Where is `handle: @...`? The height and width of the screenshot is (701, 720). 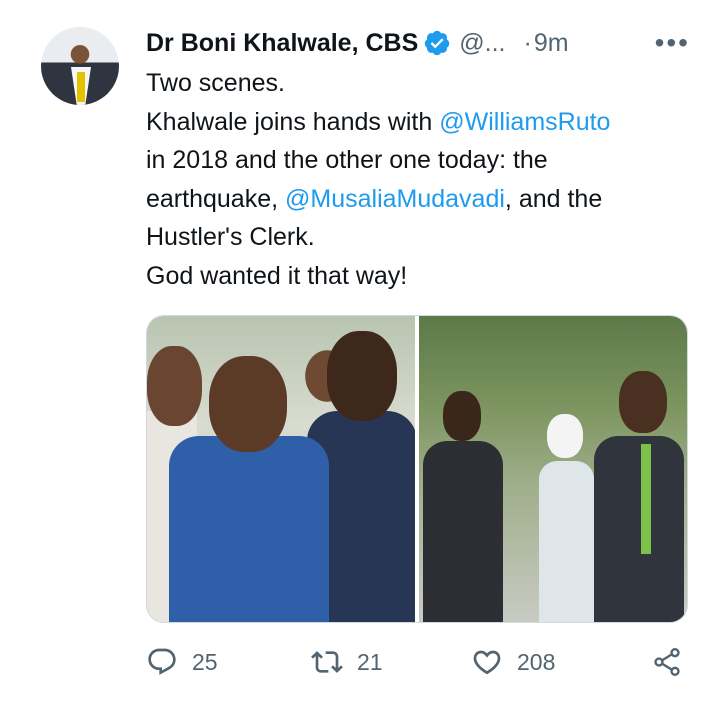
handle: @... is located at coordinates (482, 43).